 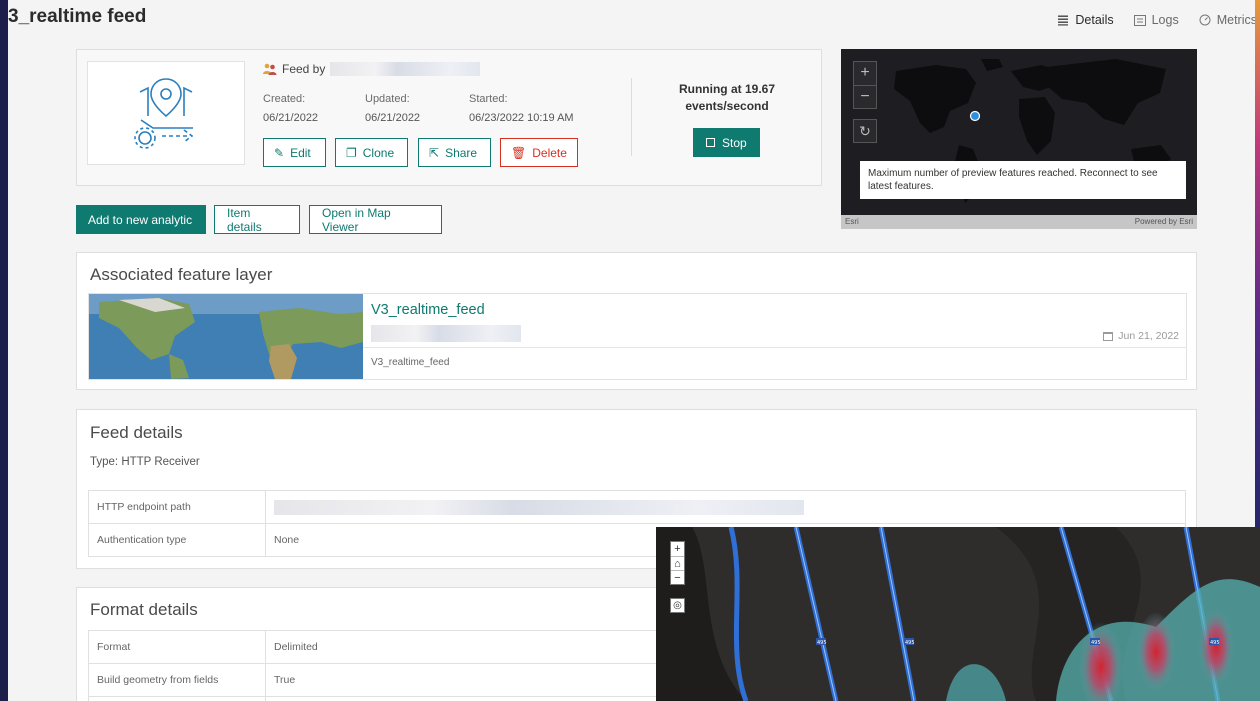 What do you see at coordinates (1205, 20) in the screenshot?
I see `metrics-icon` at bounding box center [1205, 20].